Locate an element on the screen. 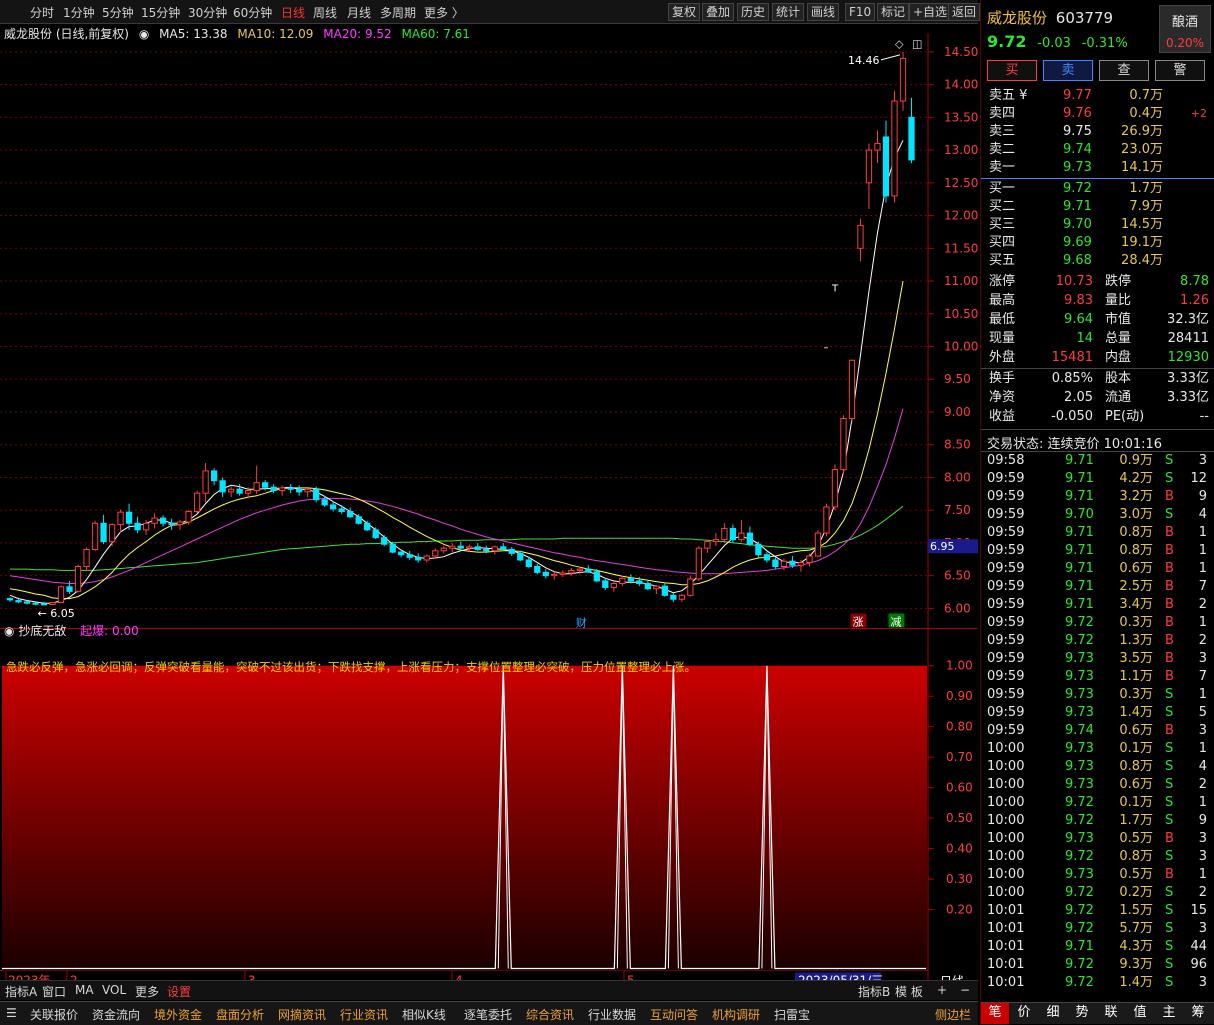  industry-box: 酿酒 0.20% is located at coordinates (1185, 29).